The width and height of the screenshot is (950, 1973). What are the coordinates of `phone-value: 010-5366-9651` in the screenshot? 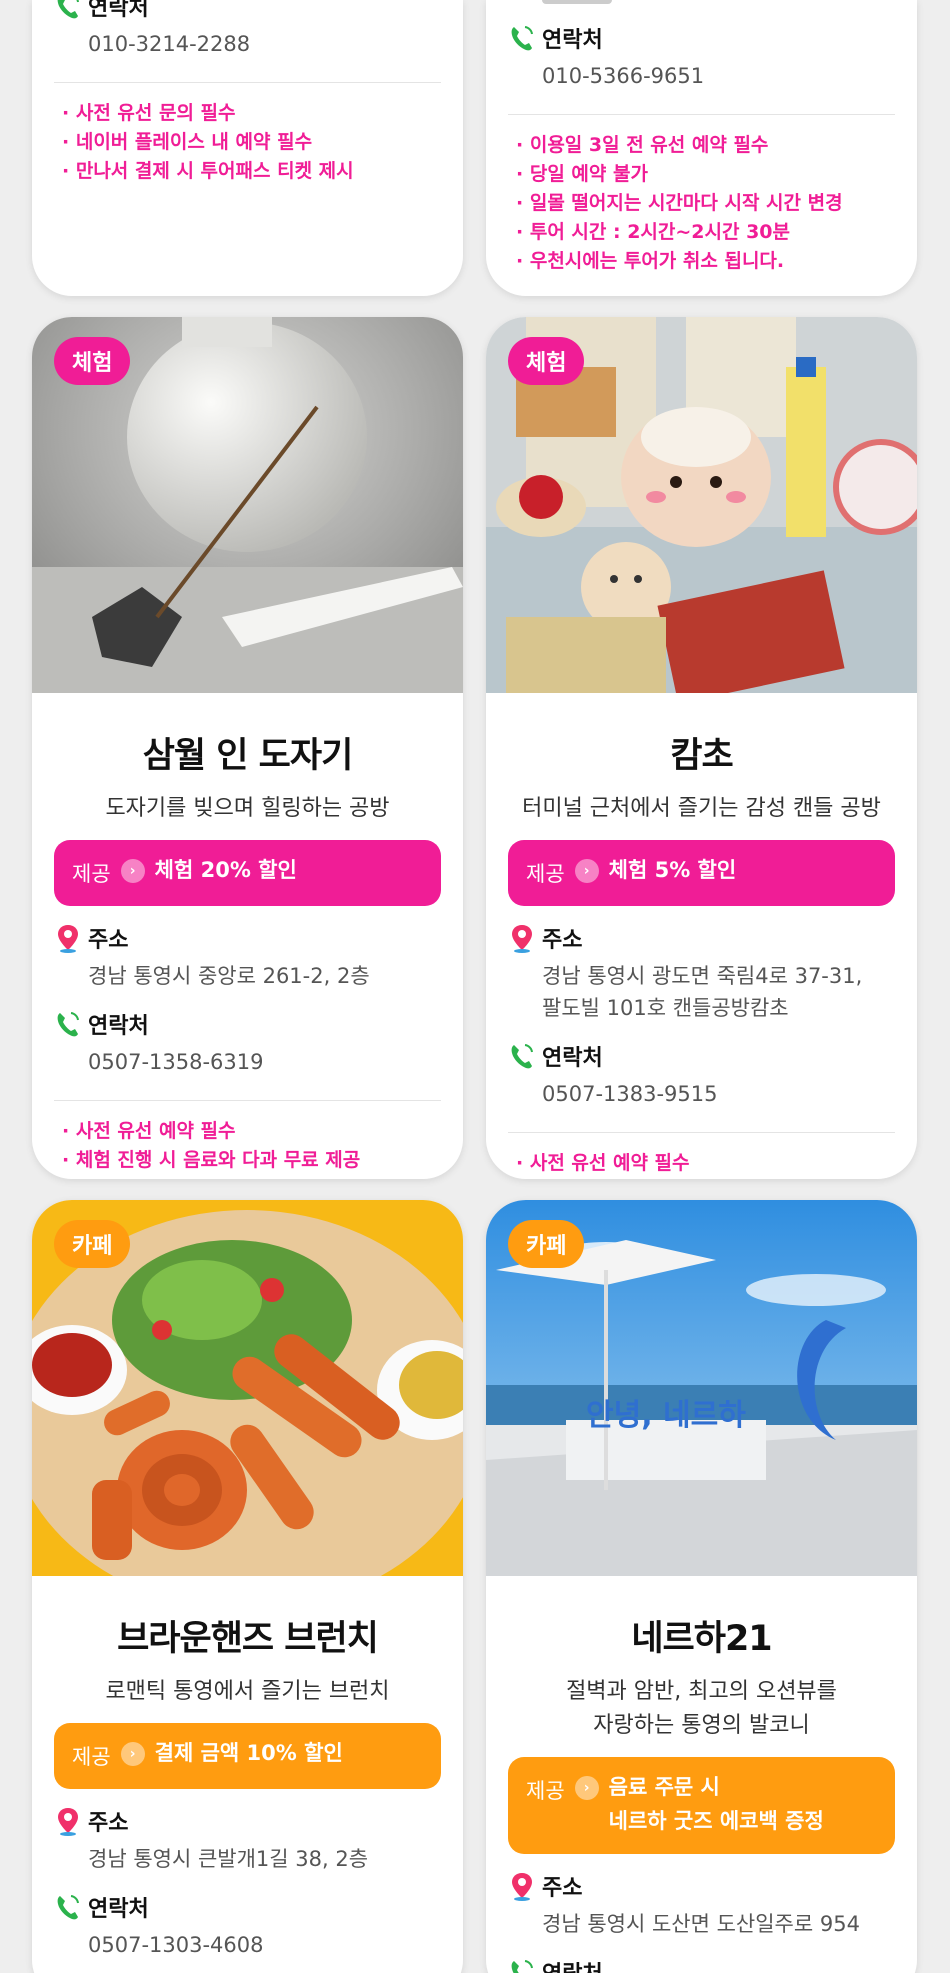 It's located at (623, 76).